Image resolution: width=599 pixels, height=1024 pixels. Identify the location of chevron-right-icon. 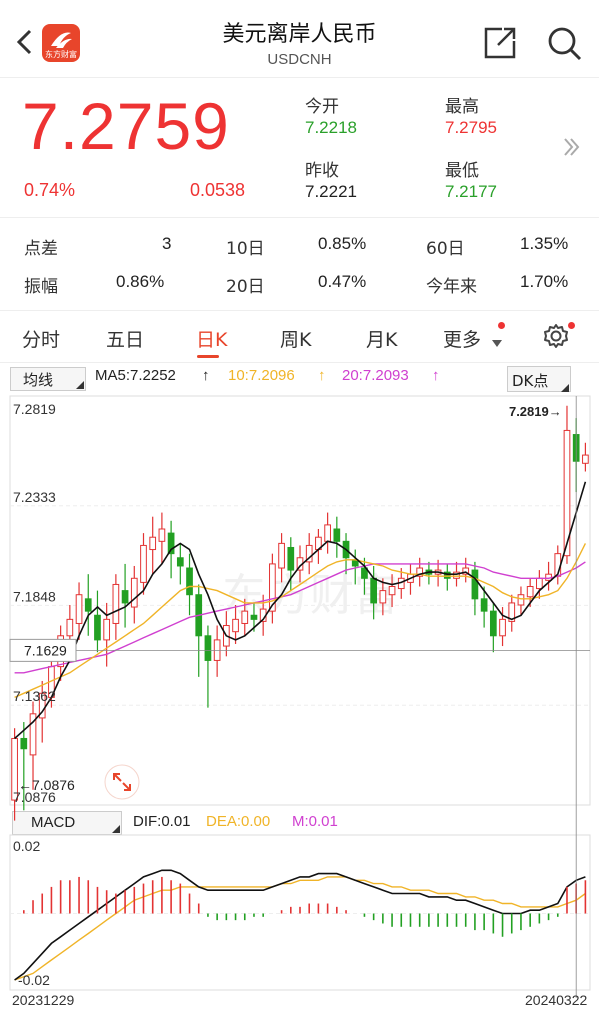
(572, 147).